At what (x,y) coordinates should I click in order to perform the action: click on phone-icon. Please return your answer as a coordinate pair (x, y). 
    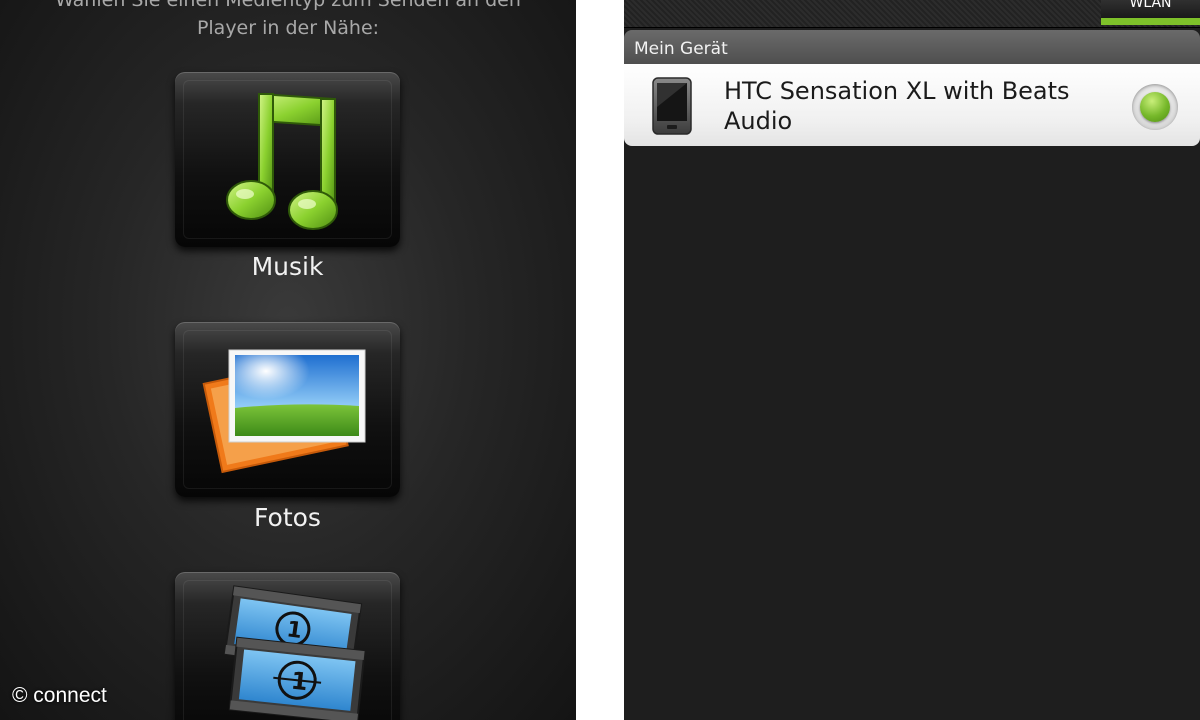
    Looking at the image, I should click on (672, 106).